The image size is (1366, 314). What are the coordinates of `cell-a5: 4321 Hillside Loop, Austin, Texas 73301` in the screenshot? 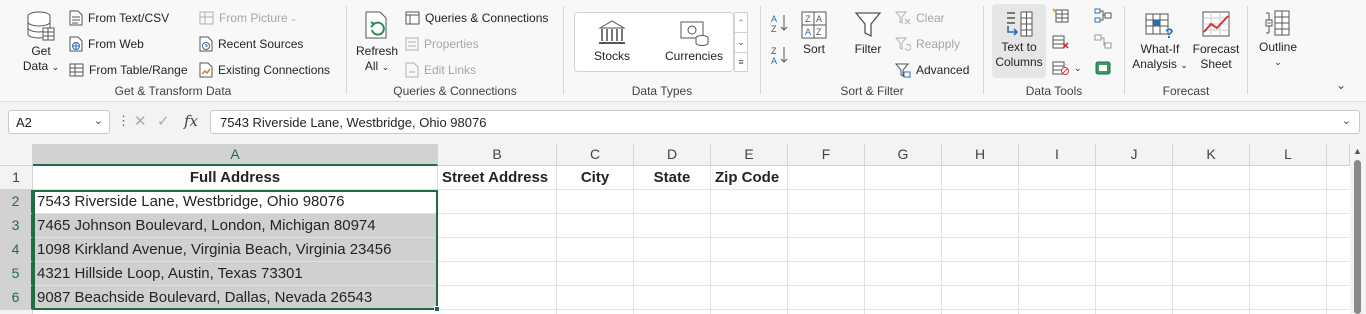 It's located at (235, 274).